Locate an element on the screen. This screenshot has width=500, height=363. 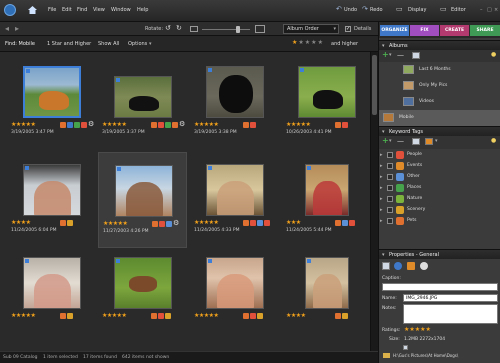
tags-tab-icon is located at coordinates (398, 266).